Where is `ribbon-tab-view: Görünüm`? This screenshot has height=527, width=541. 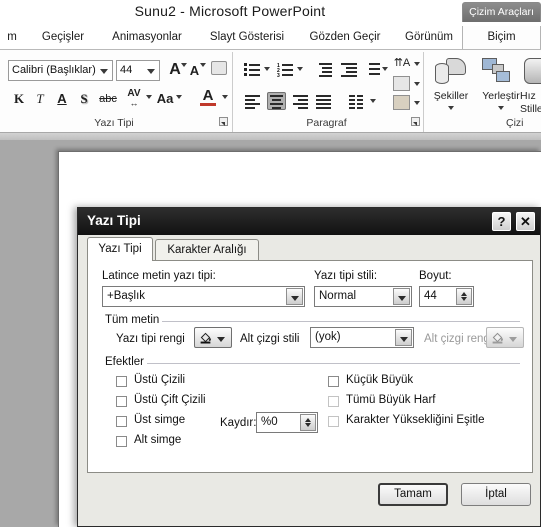
ribbon-tab-view: Görünüm is located at coordinates (429, 38).